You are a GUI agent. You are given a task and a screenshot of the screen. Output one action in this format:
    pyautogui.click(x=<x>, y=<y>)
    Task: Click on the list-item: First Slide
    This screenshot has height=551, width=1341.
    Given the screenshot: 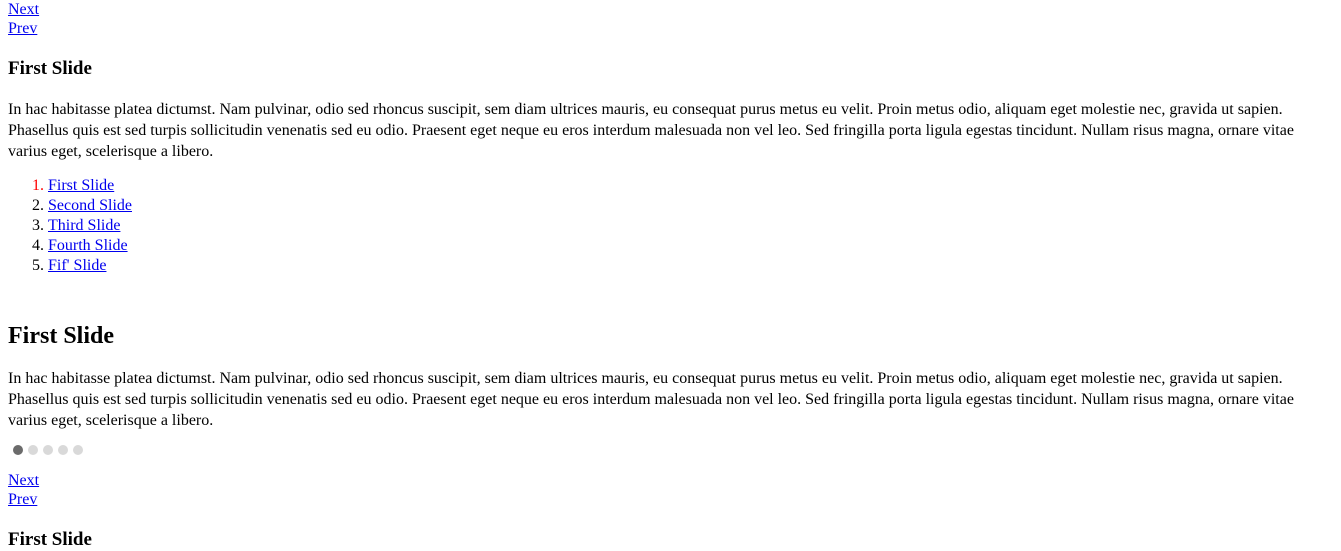 What is the action you would take?
    pyautogui.click(x=690, y=186)
    